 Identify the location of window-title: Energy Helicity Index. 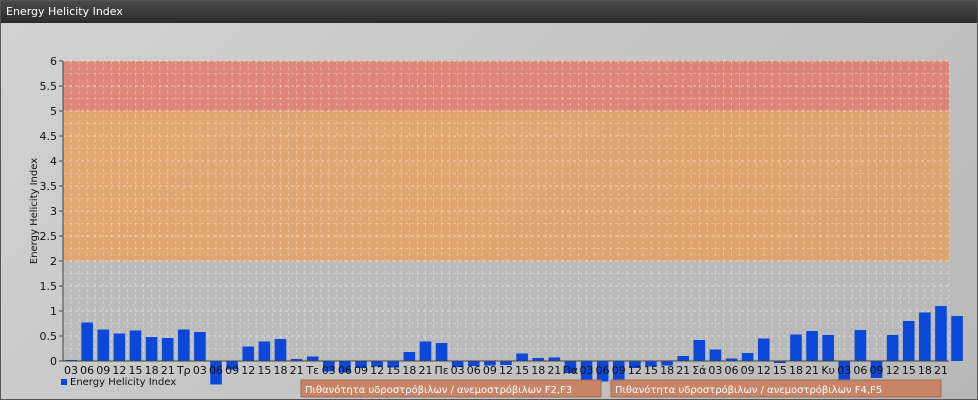
(489, 12).